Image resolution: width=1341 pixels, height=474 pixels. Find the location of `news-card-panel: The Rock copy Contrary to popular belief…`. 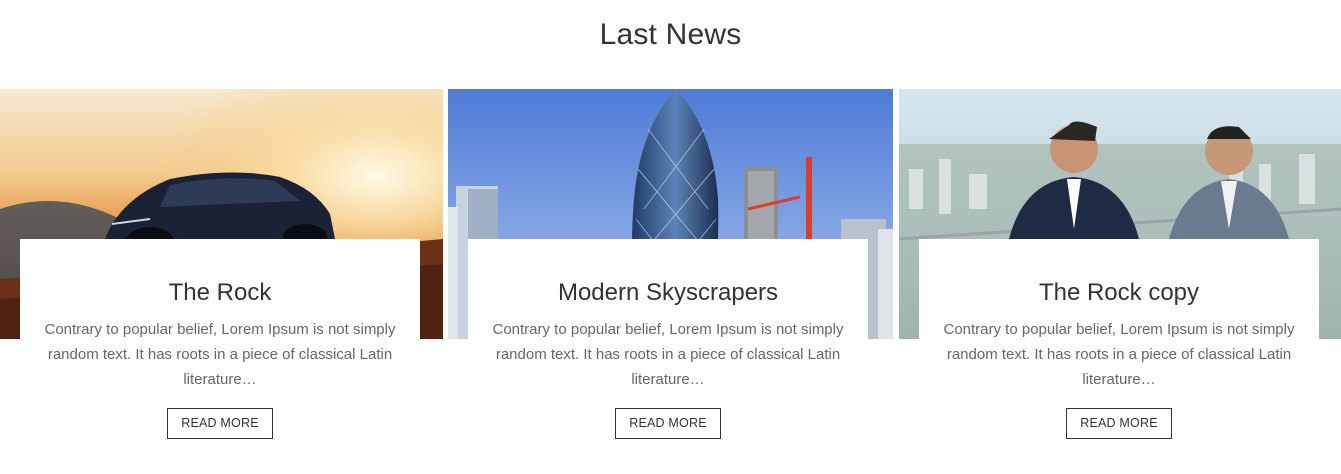

news-card-panel: The Rock copy Contrary to popular belief… is located at coordinates (1119, 351).